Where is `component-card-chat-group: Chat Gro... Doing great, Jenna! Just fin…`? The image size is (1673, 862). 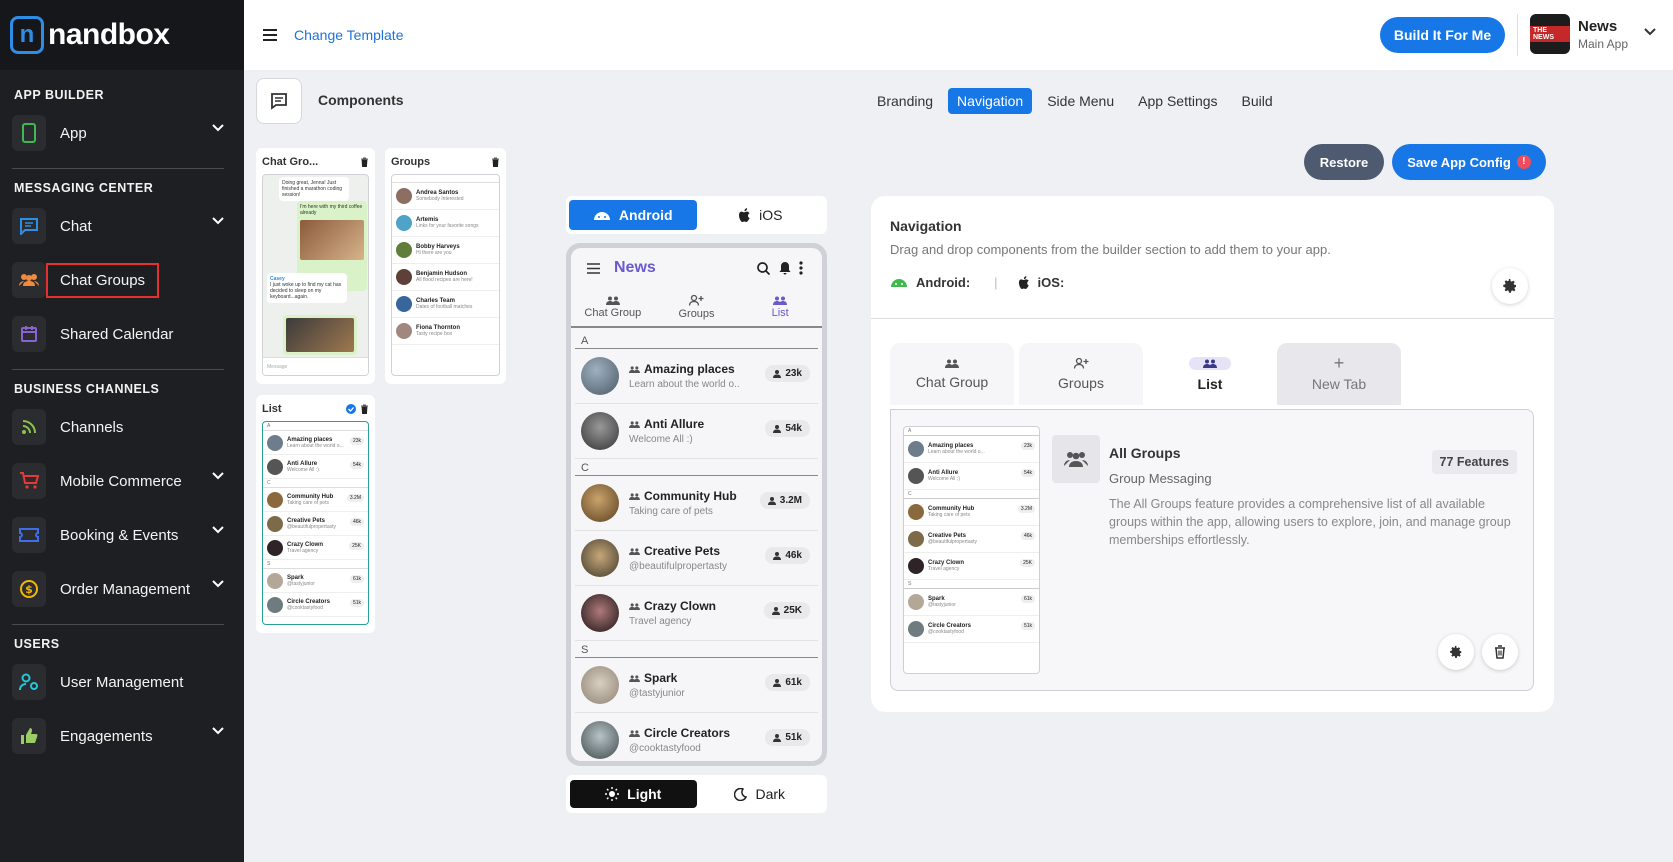 component-card-chat-group: Chat Gro... Doing great, Jenna! Just fin… is located at coordinates (315, 266).